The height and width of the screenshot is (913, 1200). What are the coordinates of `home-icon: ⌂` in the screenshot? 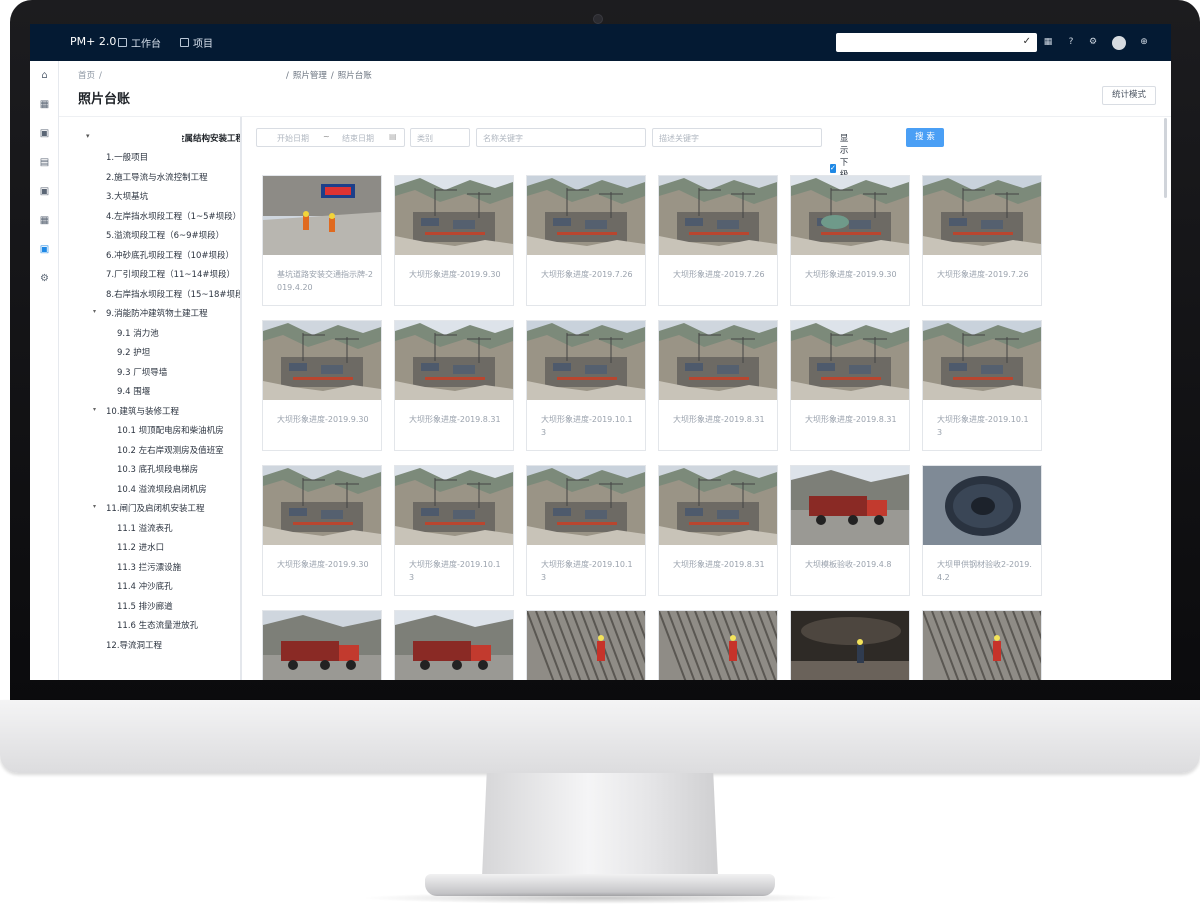 It's located at (44, 75).